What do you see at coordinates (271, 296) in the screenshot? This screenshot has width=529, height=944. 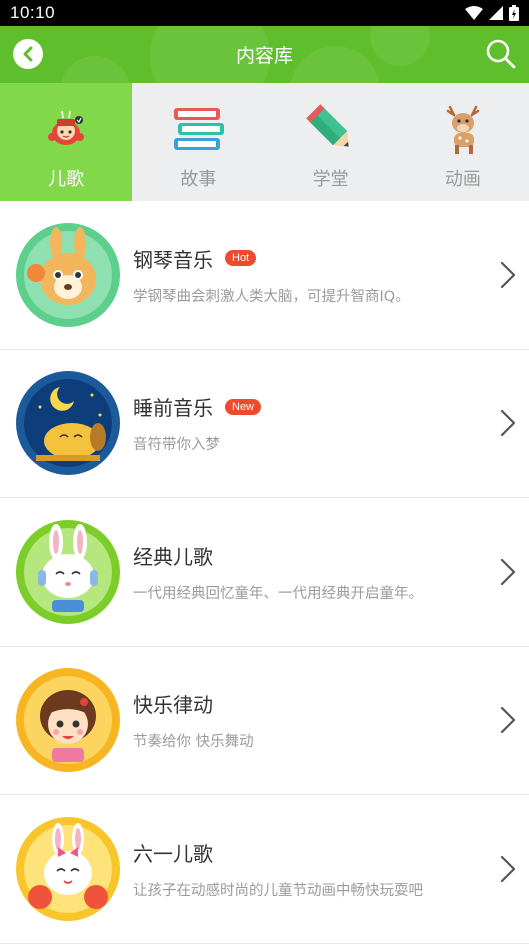 I see `item-description: 学钢琴曲会刺激人类大脑，可提升智商IQ。` at bounding box center [271, 296].